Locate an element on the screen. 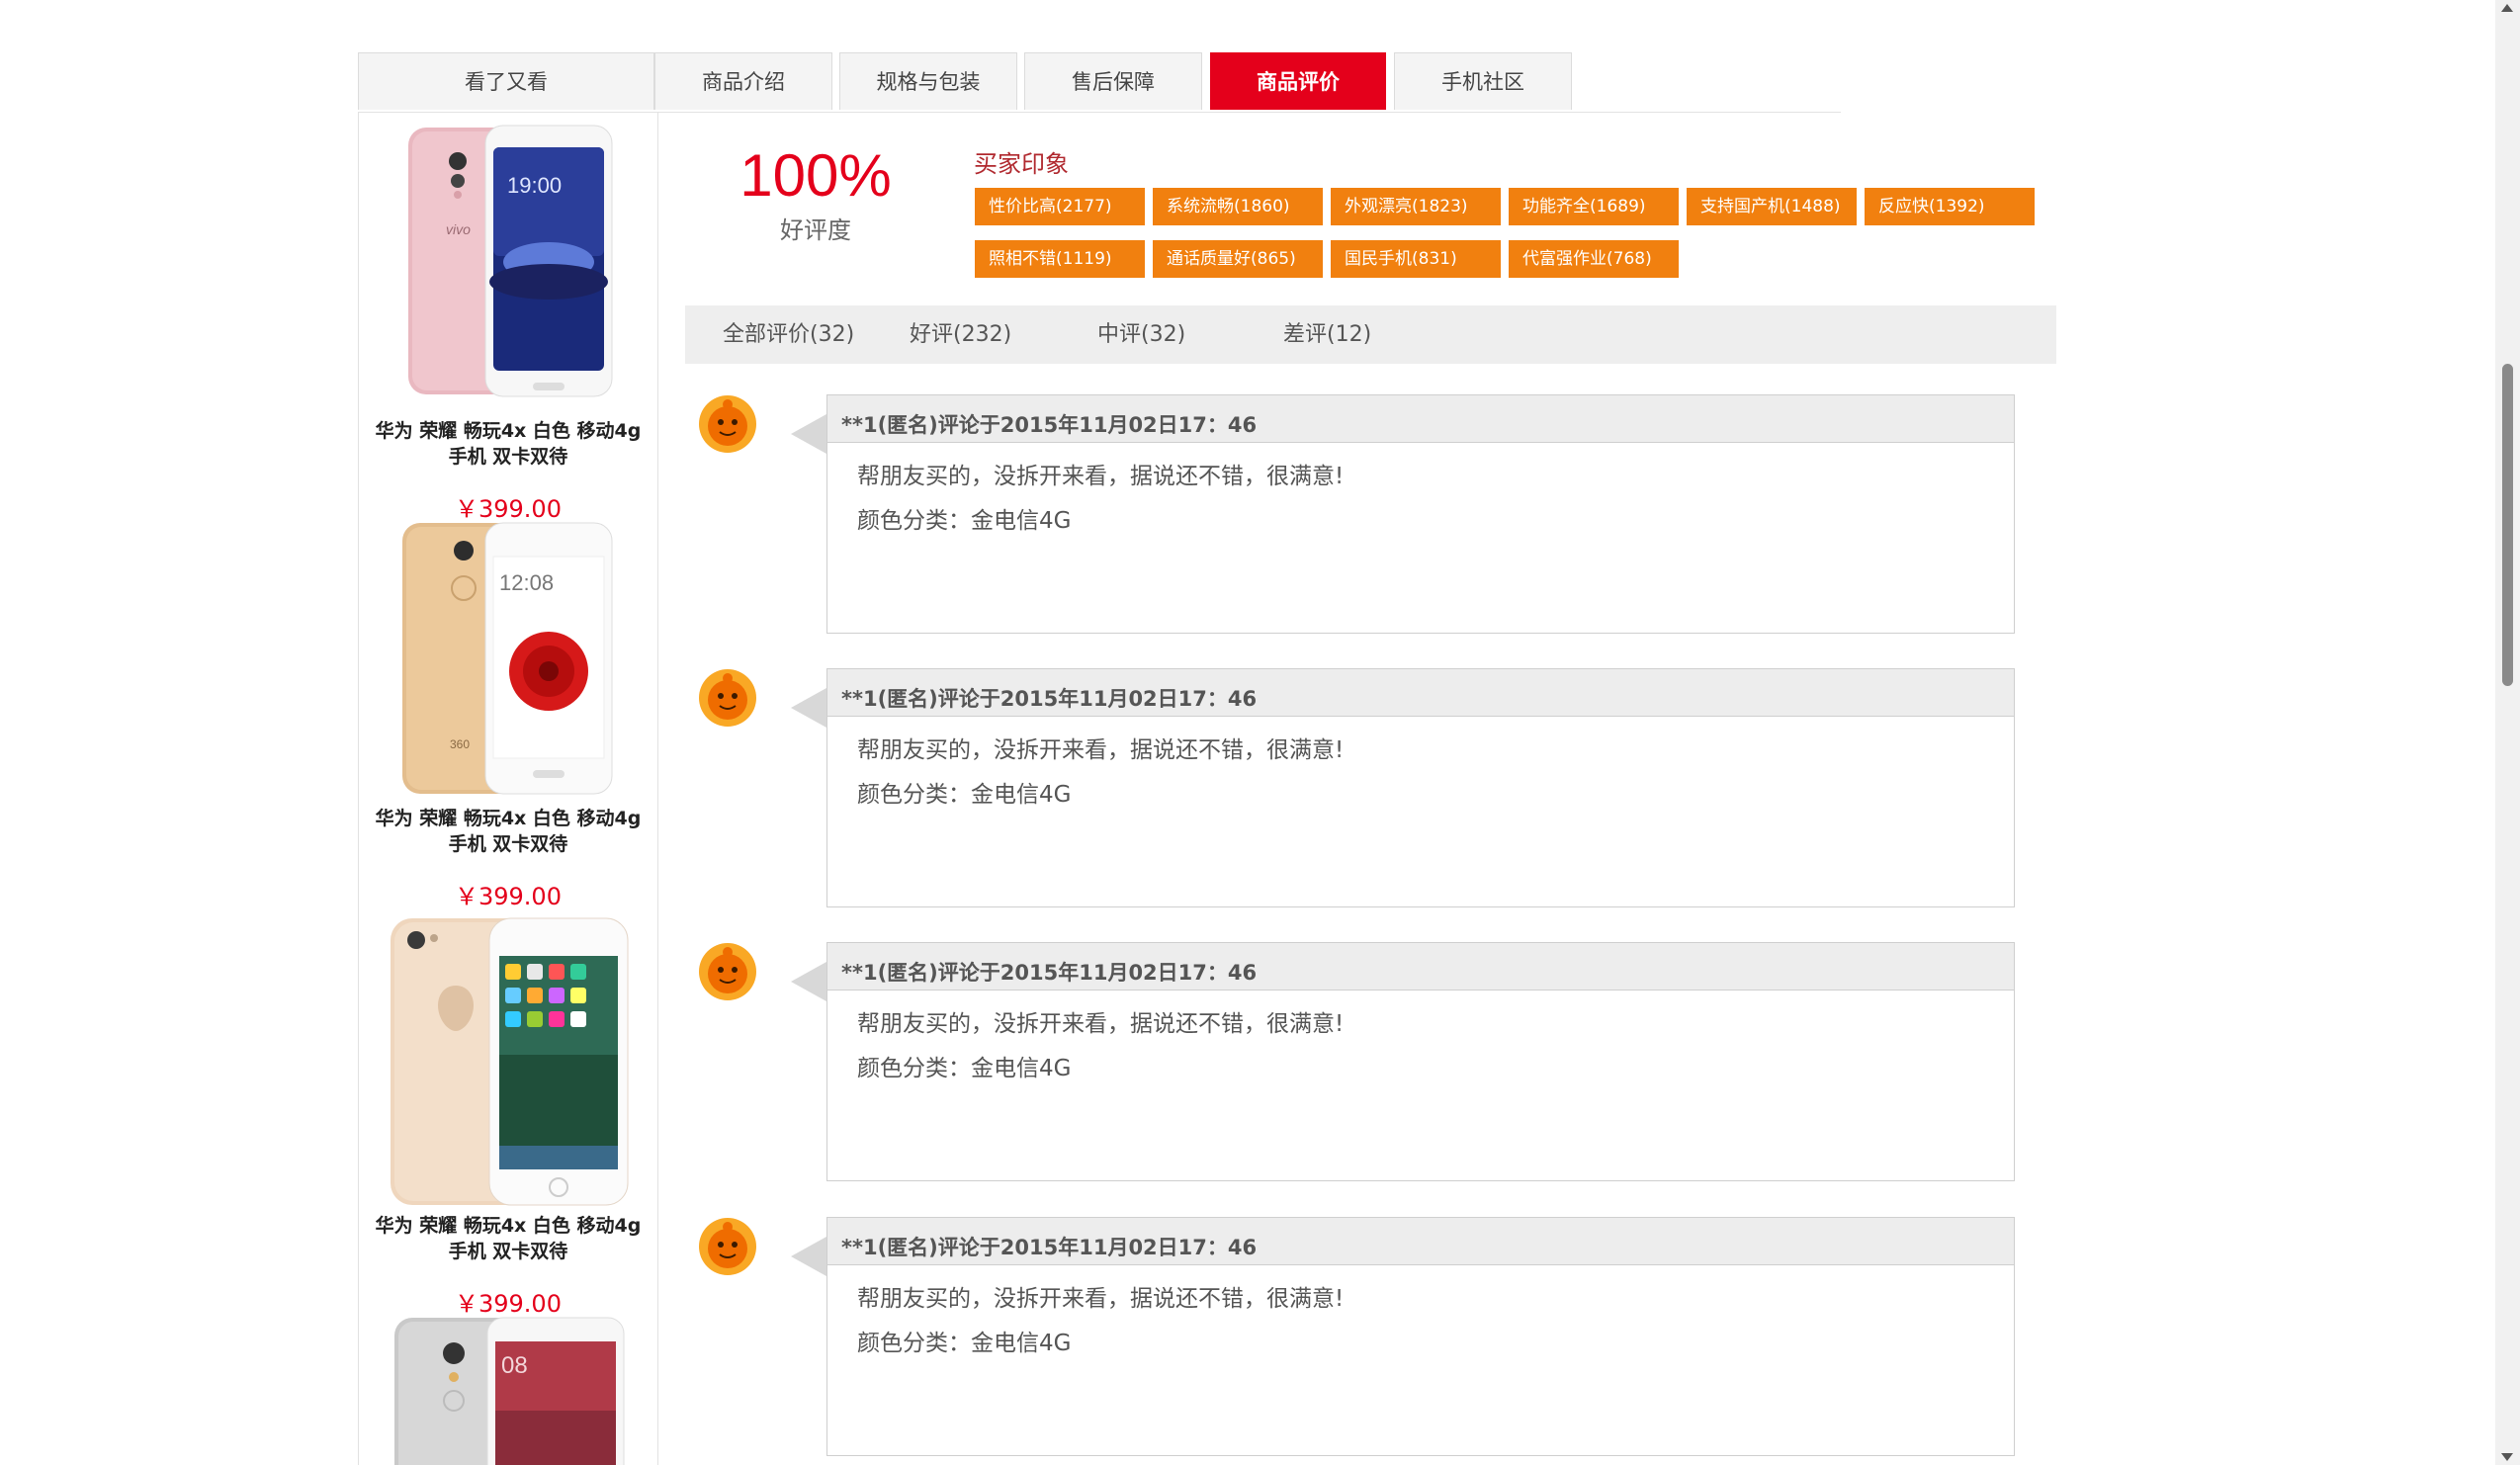 This screenshot has width=2520, height=1465. impression-tag: 国民手机(831) is located at coordinates (1416, 259).